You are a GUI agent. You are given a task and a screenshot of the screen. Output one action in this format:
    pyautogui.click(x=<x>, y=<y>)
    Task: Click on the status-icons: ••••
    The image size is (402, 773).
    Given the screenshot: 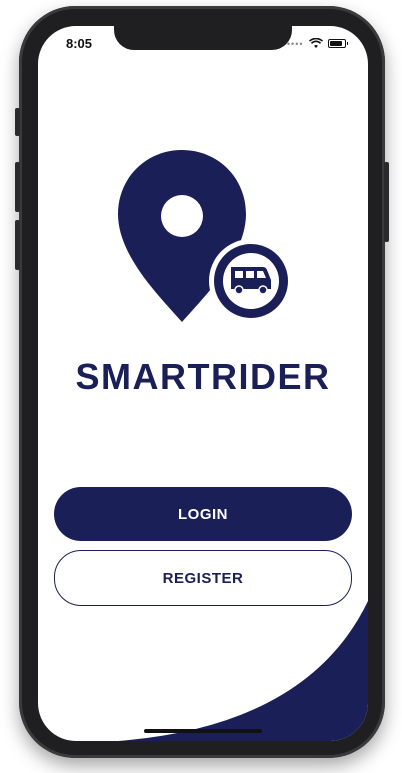 What is the action you would take?
    pyautogui.click(x=317, y=43)
    